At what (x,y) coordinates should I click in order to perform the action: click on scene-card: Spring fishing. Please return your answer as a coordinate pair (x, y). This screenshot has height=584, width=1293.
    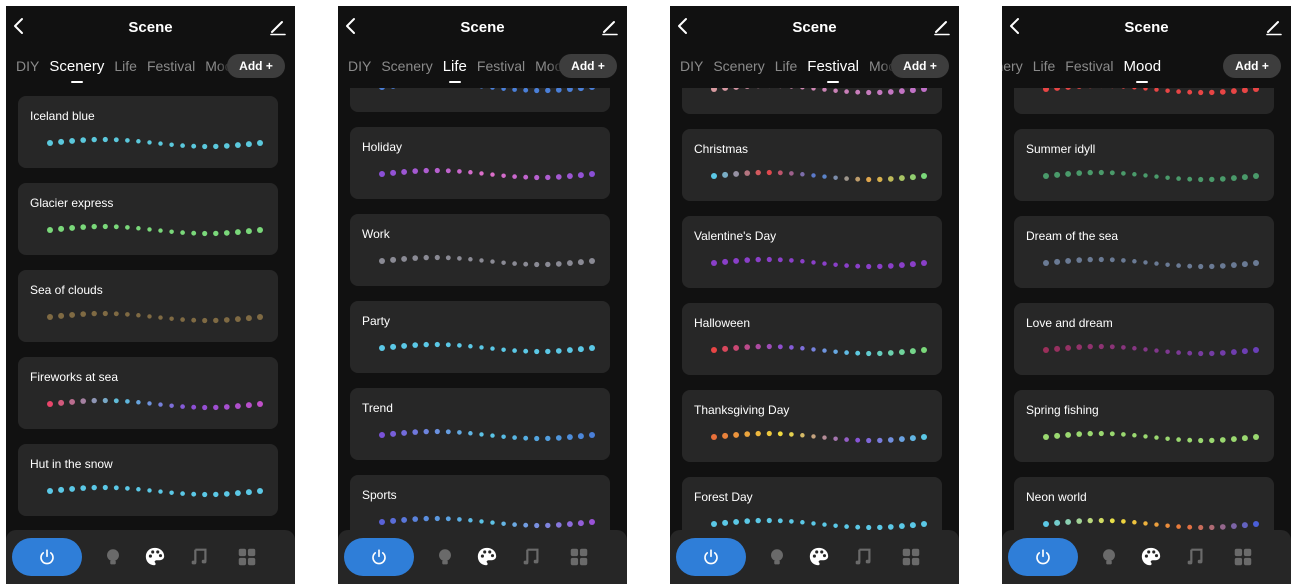
    Looking at the image, I should click on (1144, 426).